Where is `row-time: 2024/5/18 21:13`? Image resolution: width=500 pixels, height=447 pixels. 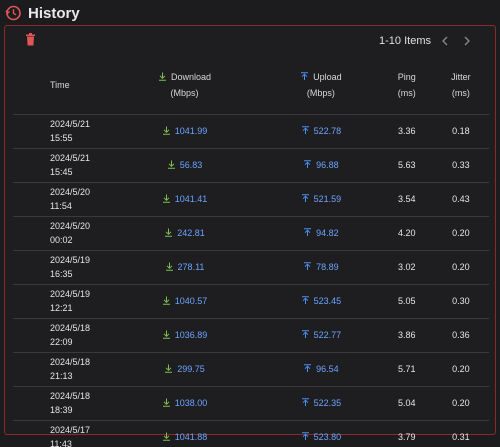 row-time: 2024/5/18 21:13 is located at coordinates (73, 369).